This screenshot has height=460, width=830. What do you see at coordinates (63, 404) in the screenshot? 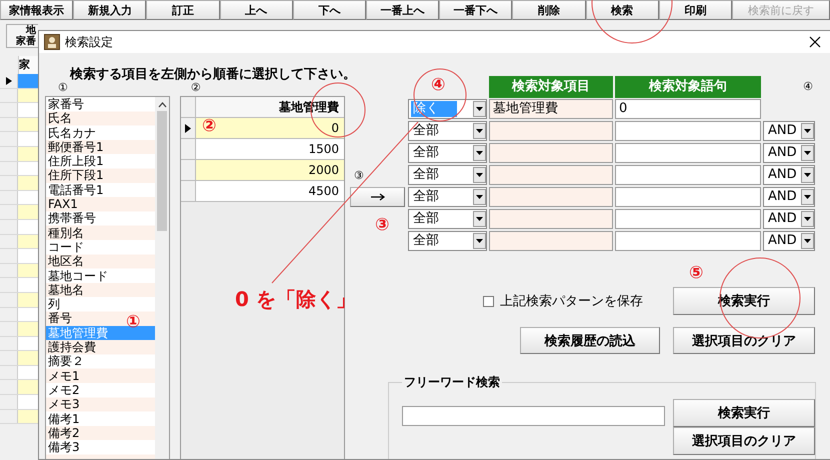
I see `list-item: メモ3` at bounding box center [63, 404].